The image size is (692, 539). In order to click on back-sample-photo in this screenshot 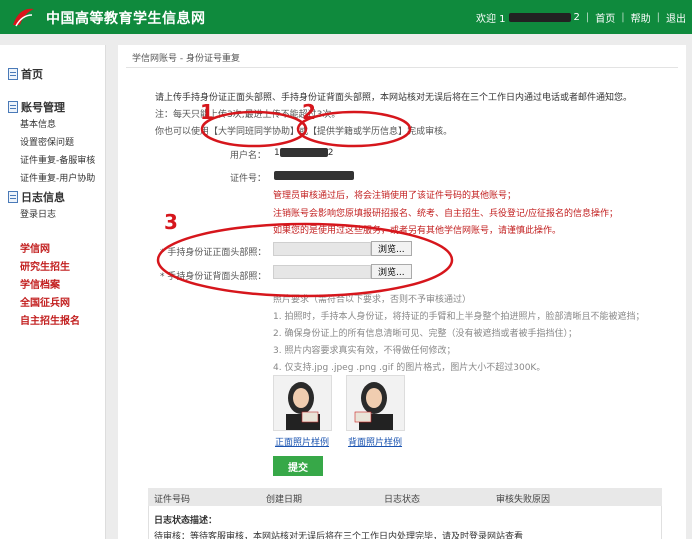, I will do `click(375, 403)`.